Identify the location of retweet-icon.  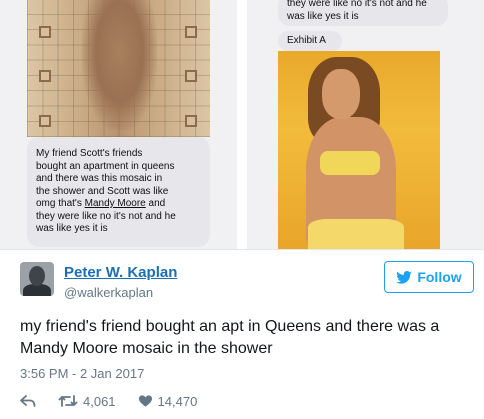
(68, 401).